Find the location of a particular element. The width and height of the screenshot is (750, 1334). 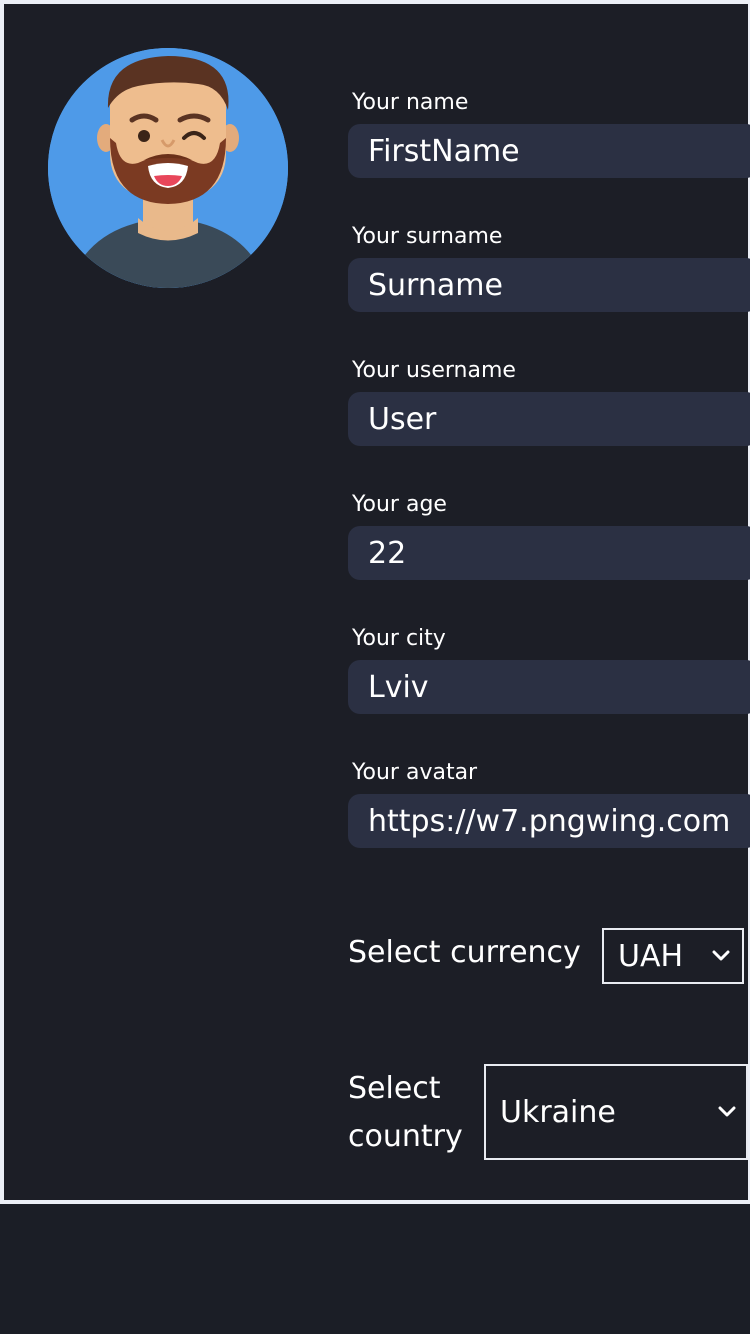

username-input is located at coordinates (549, 419).